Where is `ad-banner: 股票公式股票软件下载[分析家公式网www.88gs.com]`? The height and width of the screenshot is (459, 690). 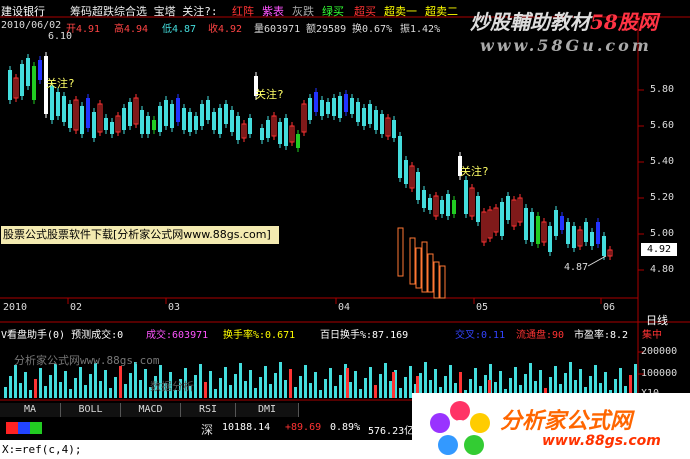
ad-banner: 股票公式股票软件下载[分析家公式网www.88gs.com] is located at coordinates (140, 235).